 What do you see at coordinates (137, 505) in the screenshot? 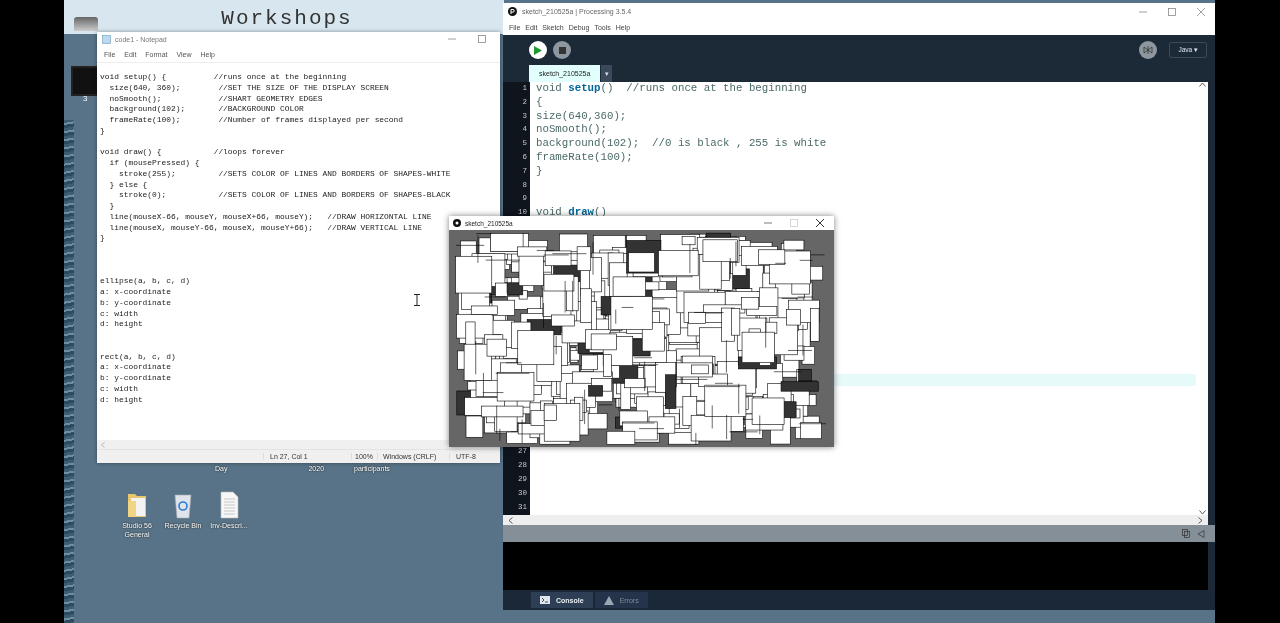
I see `folder-icon` at bounding box center [137, 505].